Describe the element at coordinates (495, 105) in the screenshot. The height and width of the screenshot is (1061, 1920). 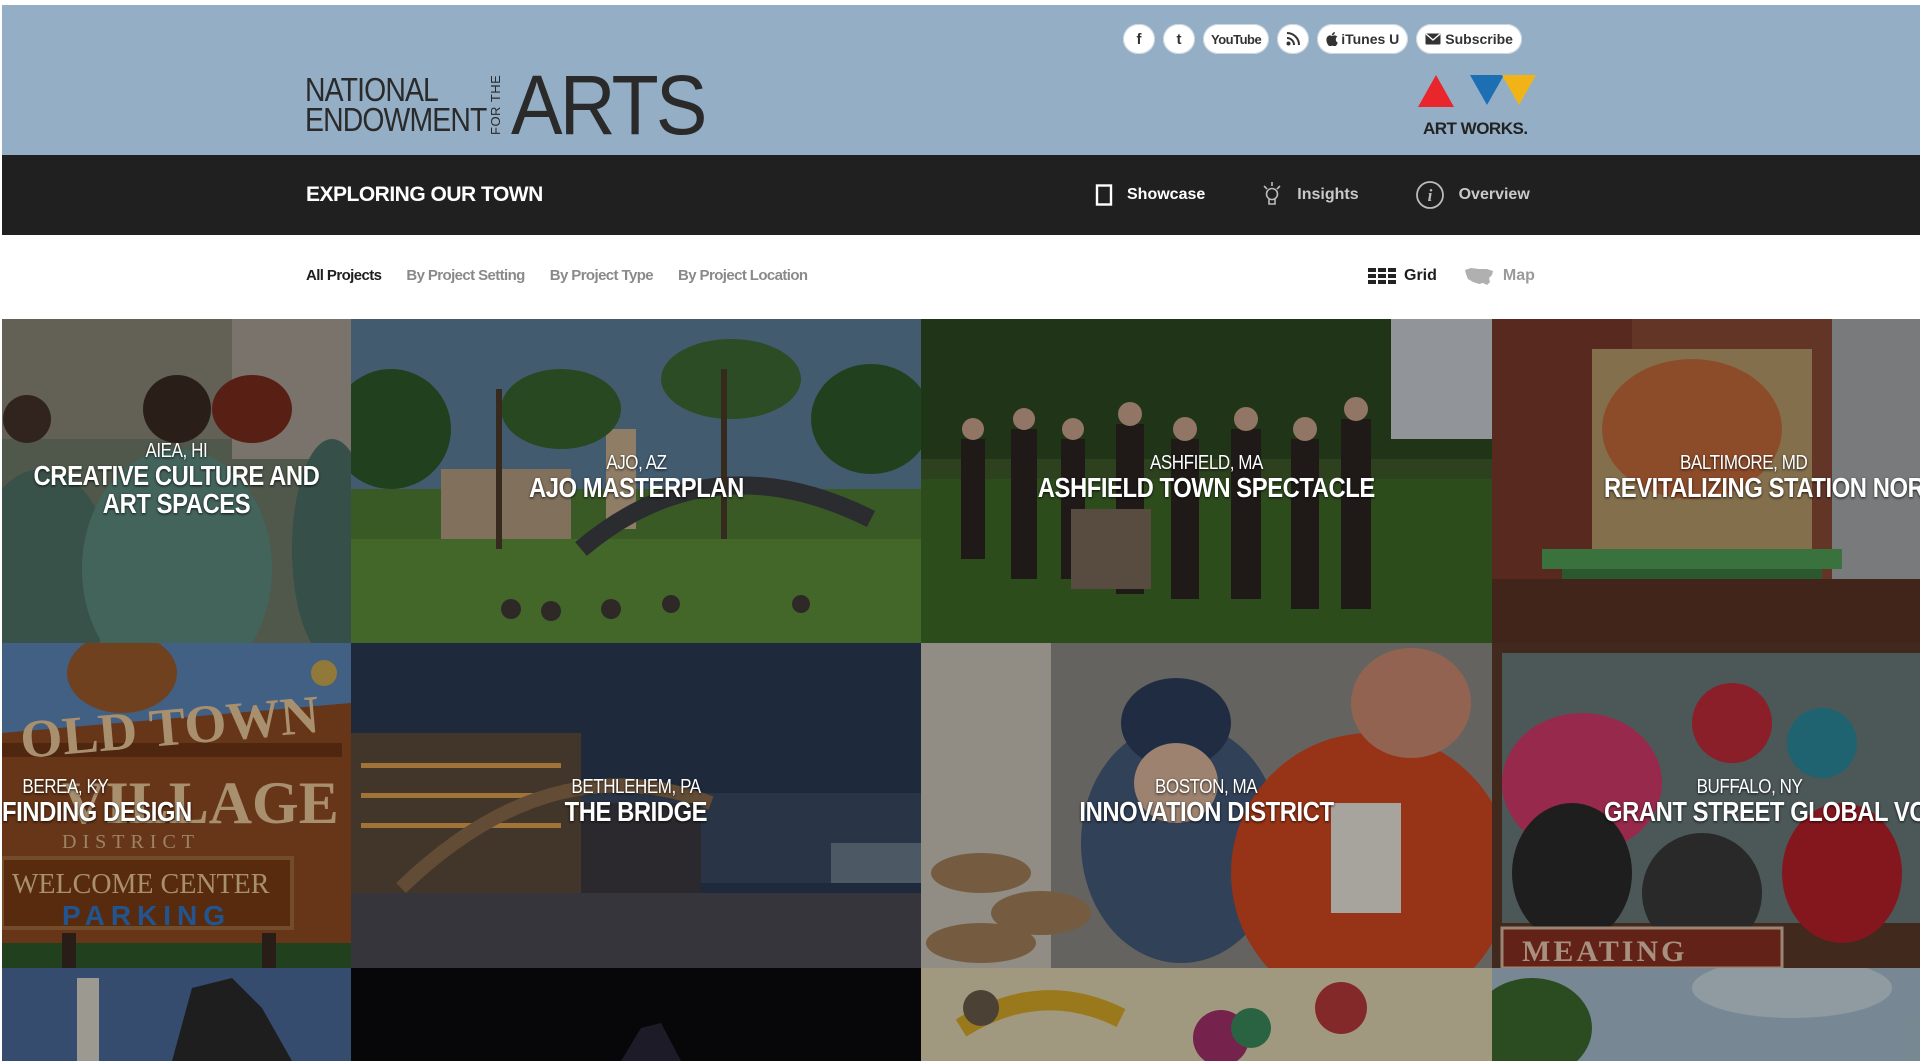
I see `logo-for-the: FOR THE` at that location.